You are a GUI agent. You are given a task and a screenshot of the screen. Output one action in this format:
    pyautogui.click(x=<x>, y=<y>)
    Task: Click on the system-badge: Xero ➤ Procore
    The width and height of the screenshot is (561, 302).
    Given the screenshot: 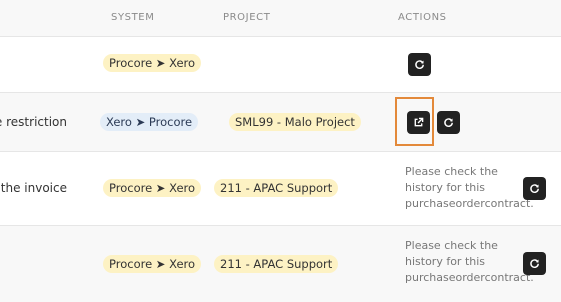 What is the action you would take?
    pyautogui.click(x=149, y=122)
    